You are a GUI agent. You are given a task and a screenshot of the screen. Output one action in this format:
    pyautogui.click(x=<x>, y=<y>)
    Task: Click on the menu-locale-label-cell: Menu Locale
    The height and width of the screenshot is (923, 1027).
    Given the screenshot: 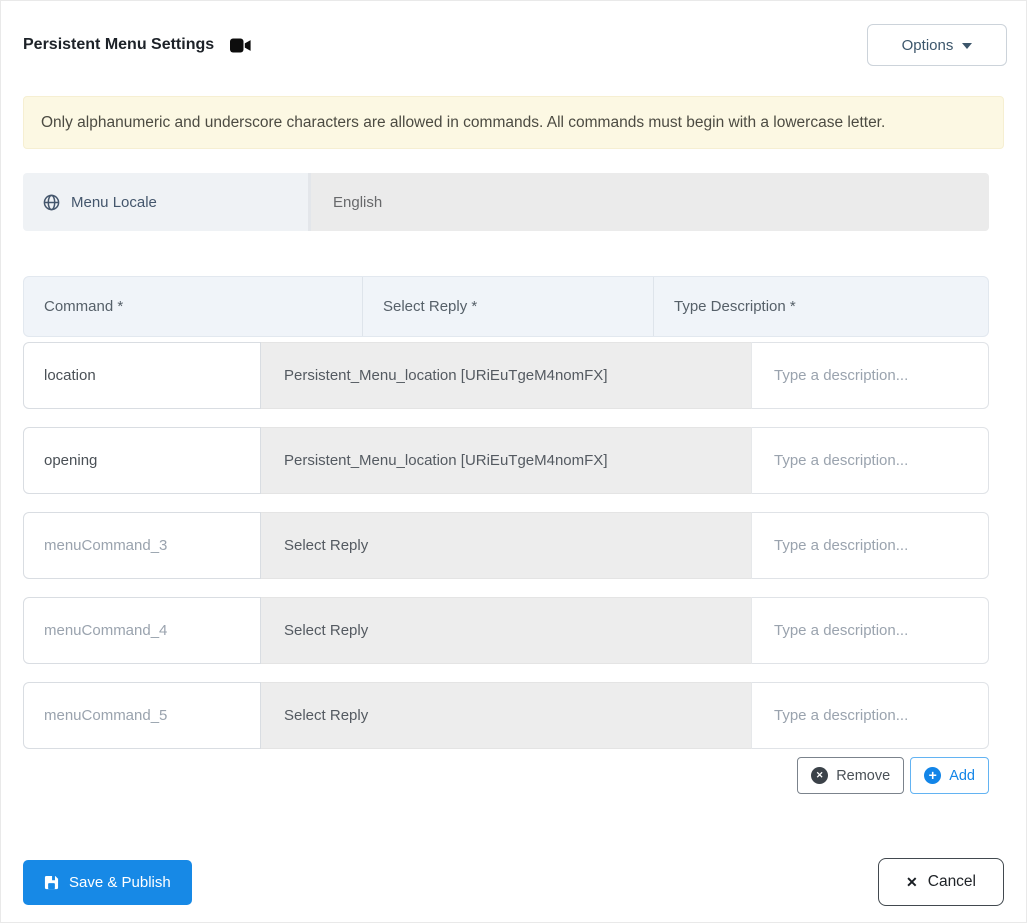 What is the action you would take?
    pyautogui.click(x=167, y=202)
    